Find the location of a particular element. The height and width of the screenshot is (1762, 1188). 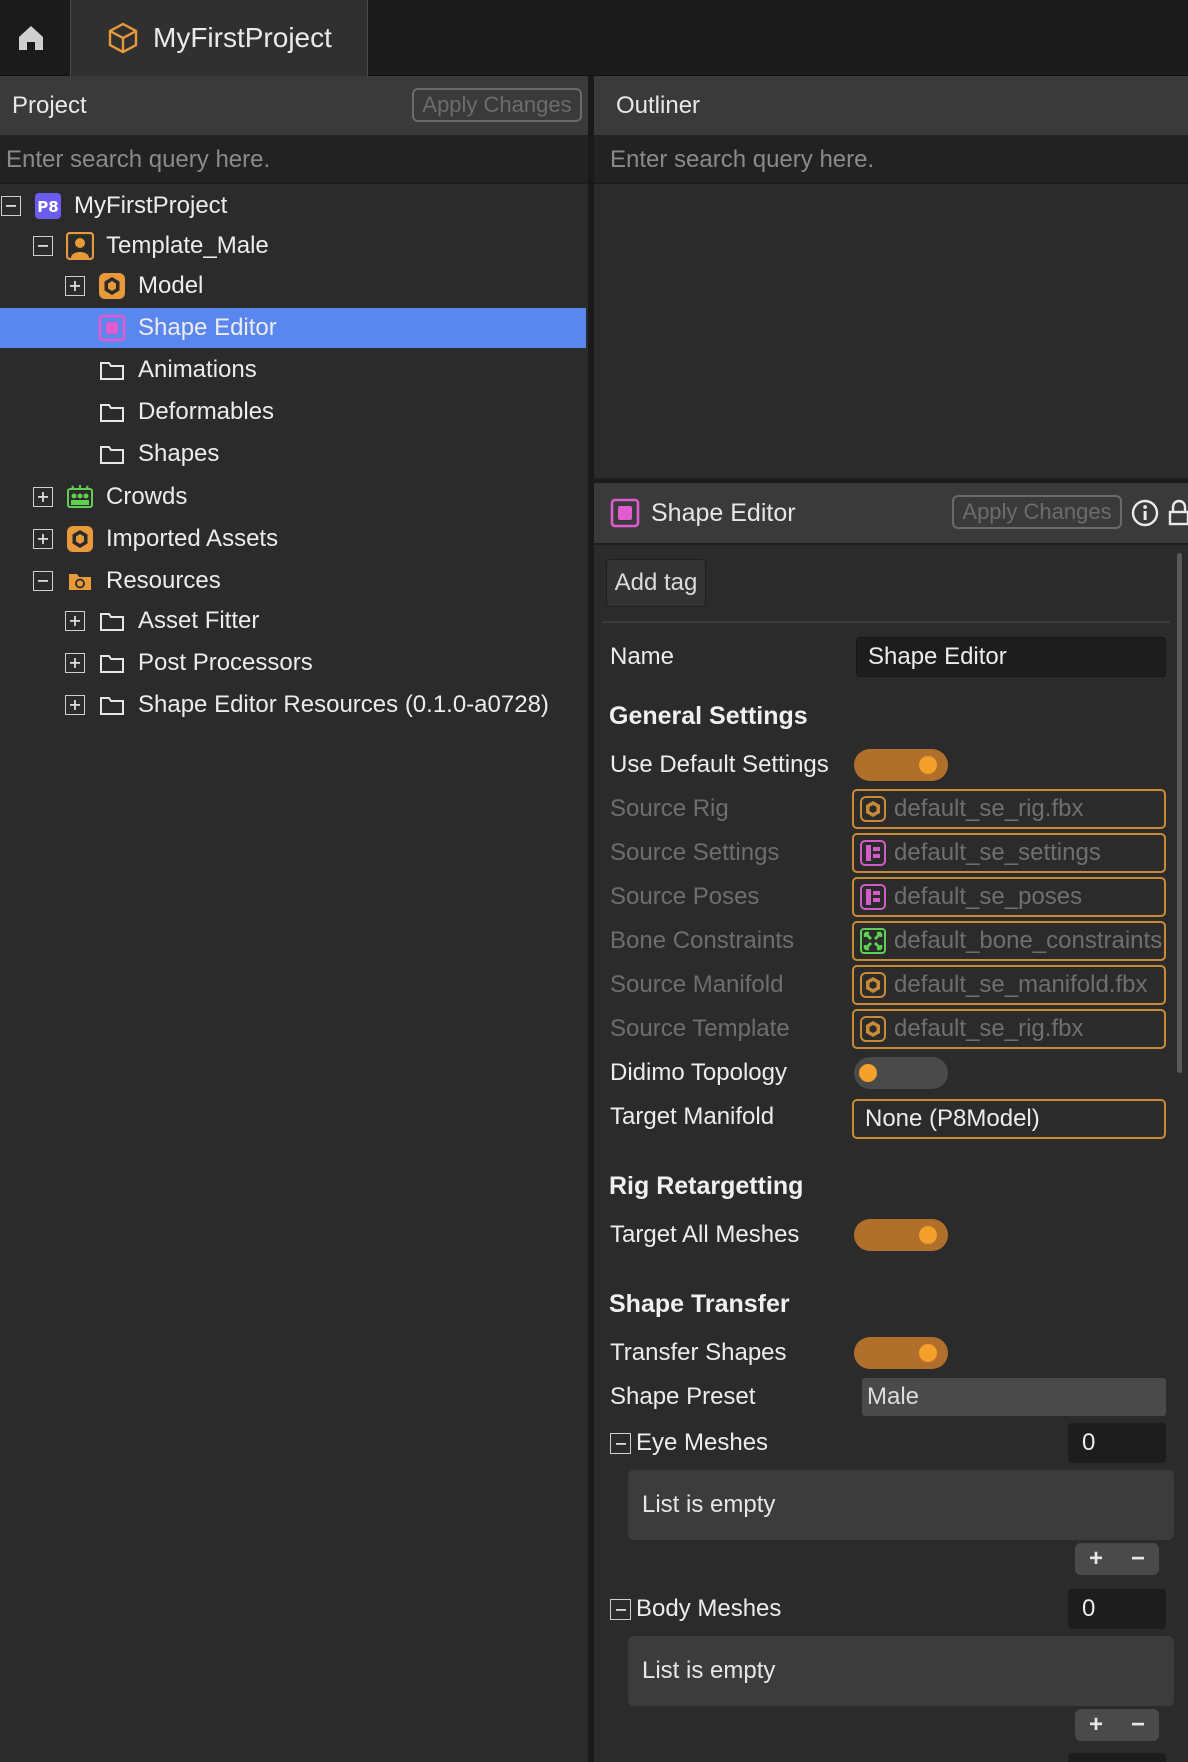

tree-item-label: Asset Fitter is located at coordinates (199, 620).